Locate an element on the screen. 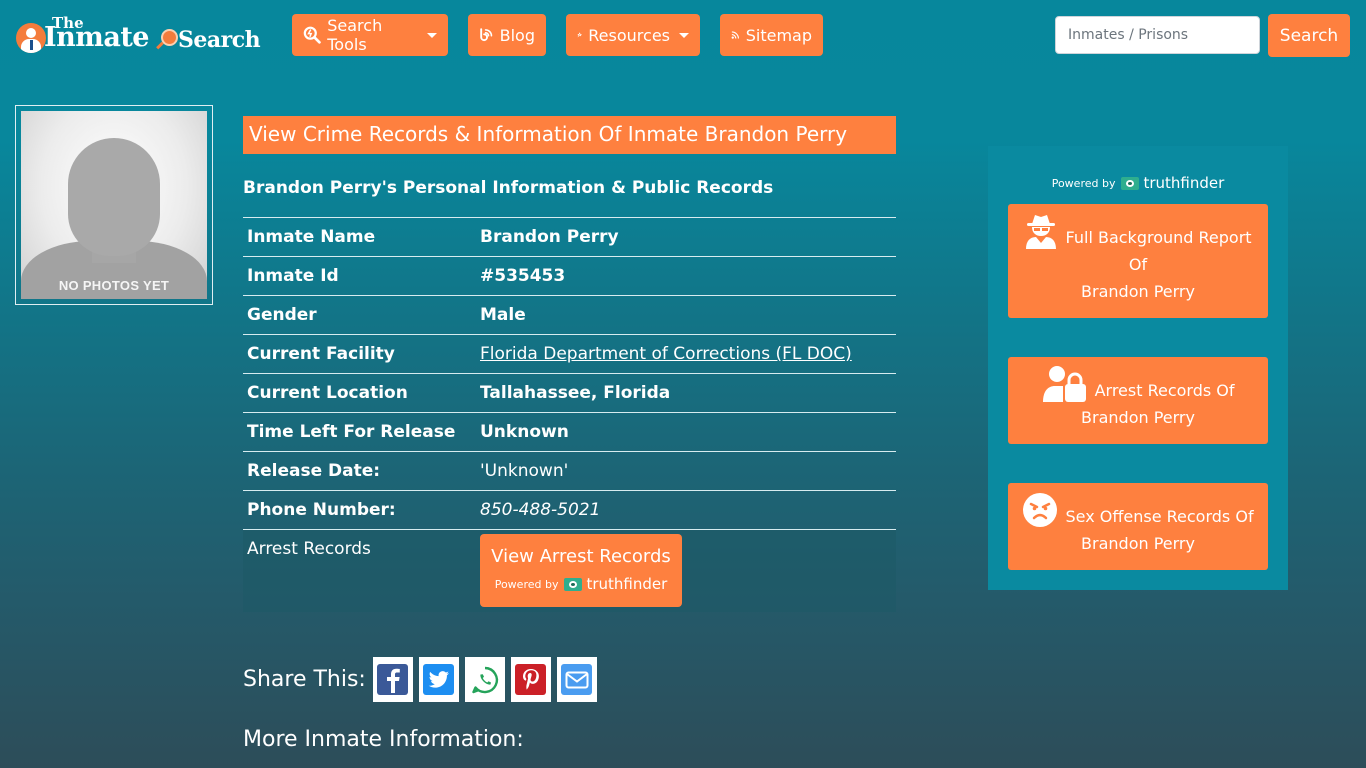  logo-text-inmate: Inmate is located at coordinates (96, 37).